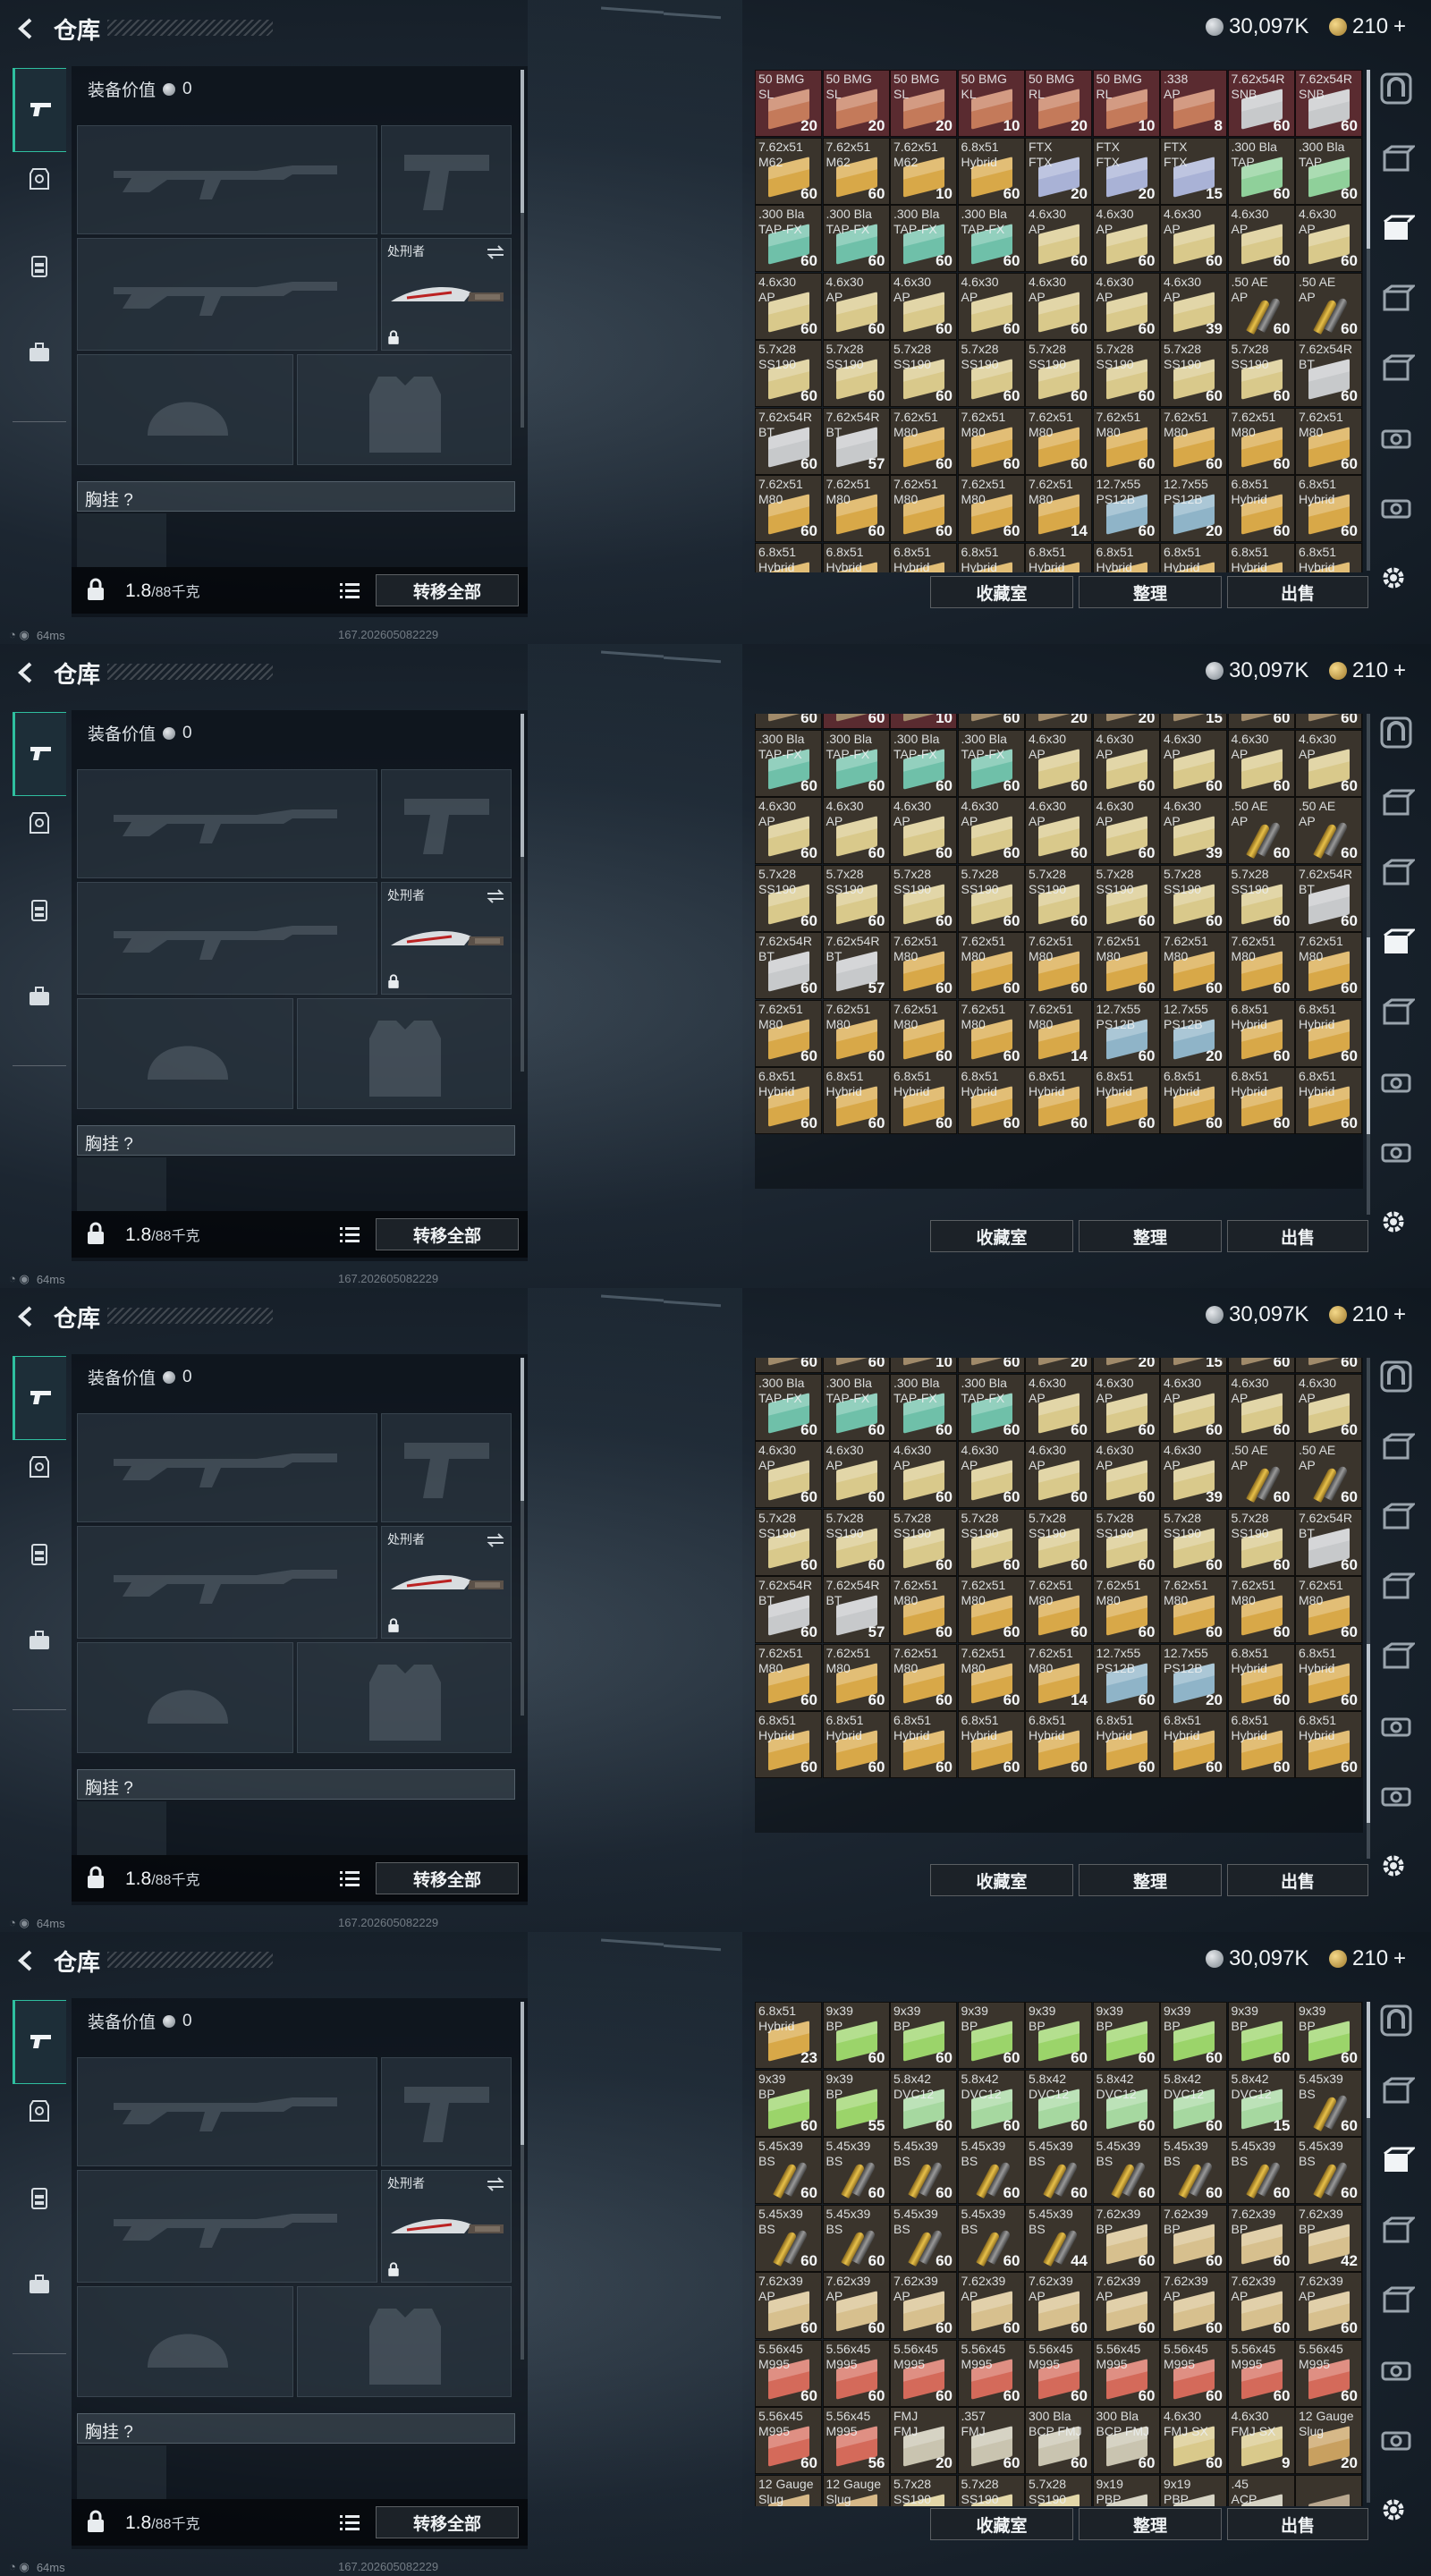 The image size is (1431, 2576). I want to click on ammo-item: 12 Gauge Slug, so click(789, 2490).